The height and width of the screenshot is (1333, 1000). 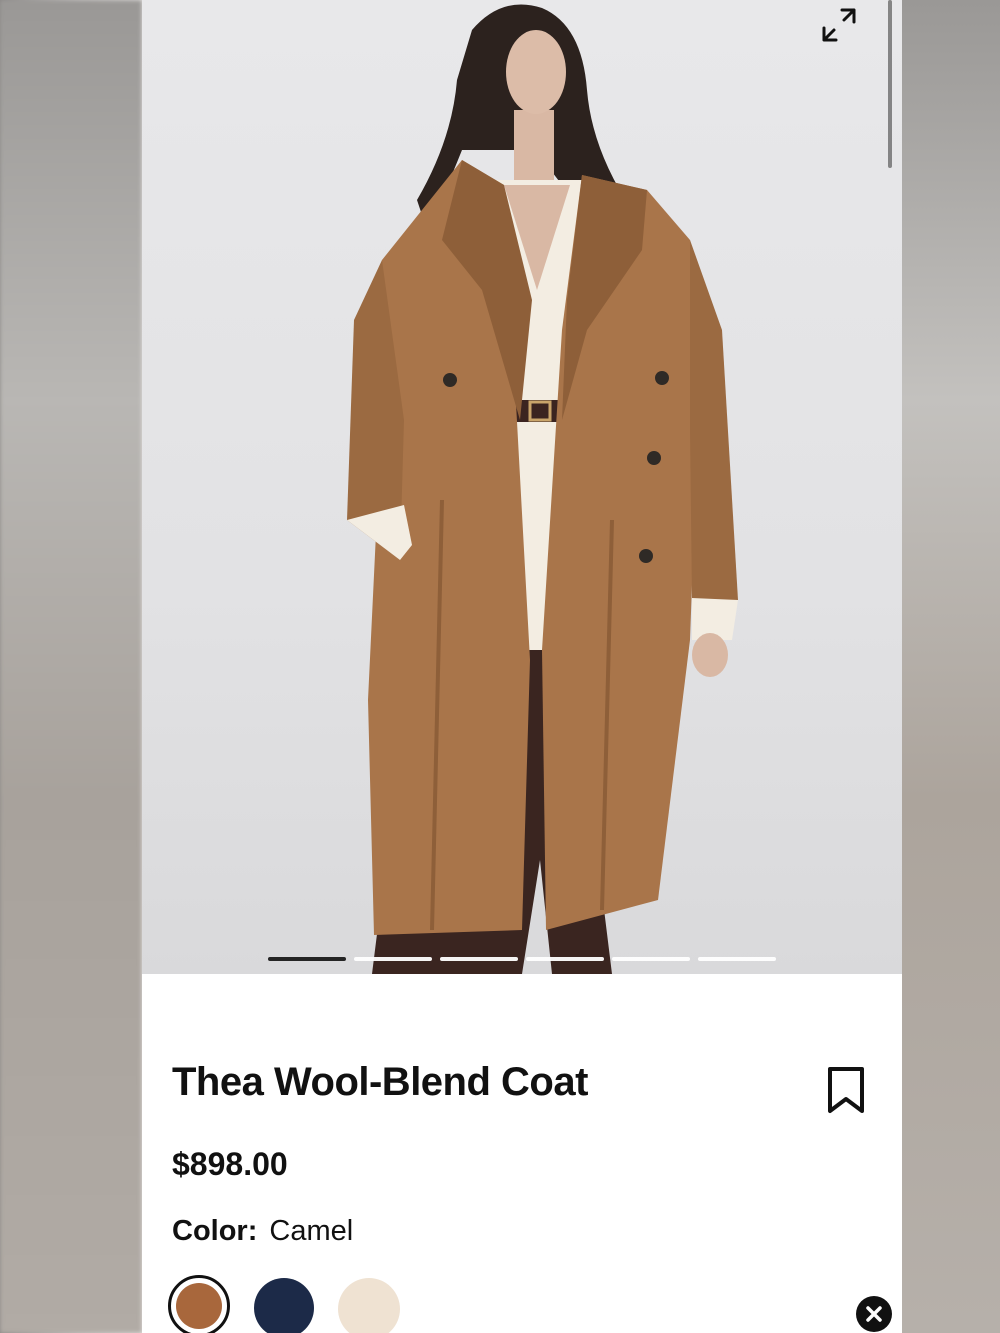 What do you see at coordinates (890, 84) in the screenshot?
I see `scrollbar` at bounding box center [890, 84].